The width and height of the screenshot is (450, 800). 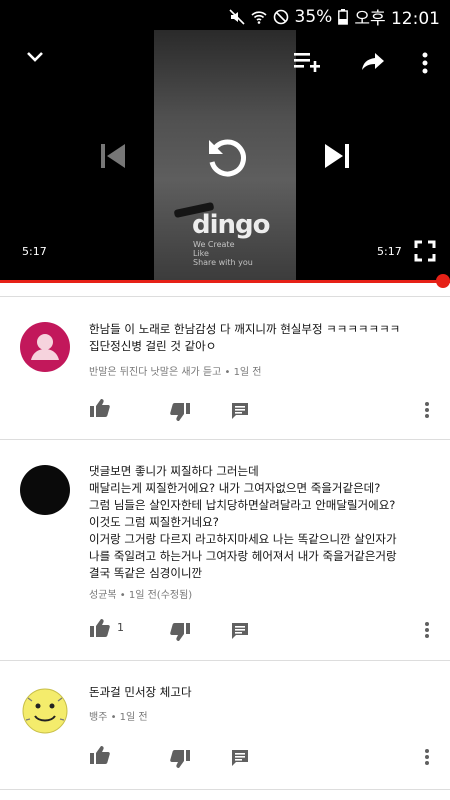 I want to click on share-icon, so click(x=373, y=62).